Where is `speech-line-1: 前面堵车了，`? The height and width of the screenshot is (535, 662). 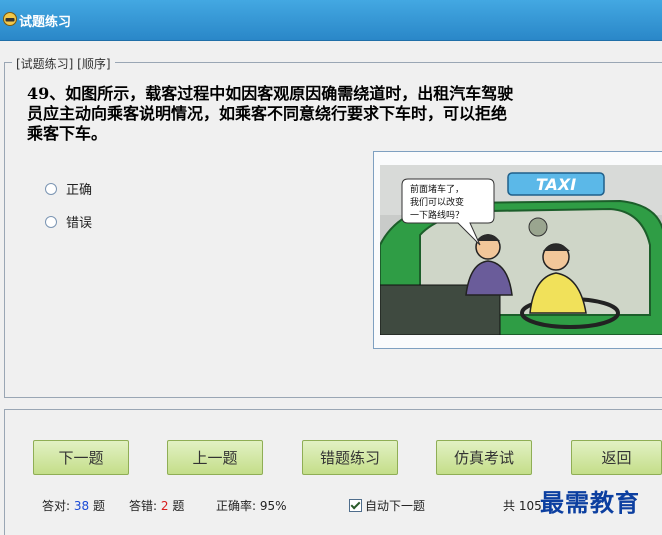
speech-line-1: 前面堵车了， is located at coordinates (437, 189).